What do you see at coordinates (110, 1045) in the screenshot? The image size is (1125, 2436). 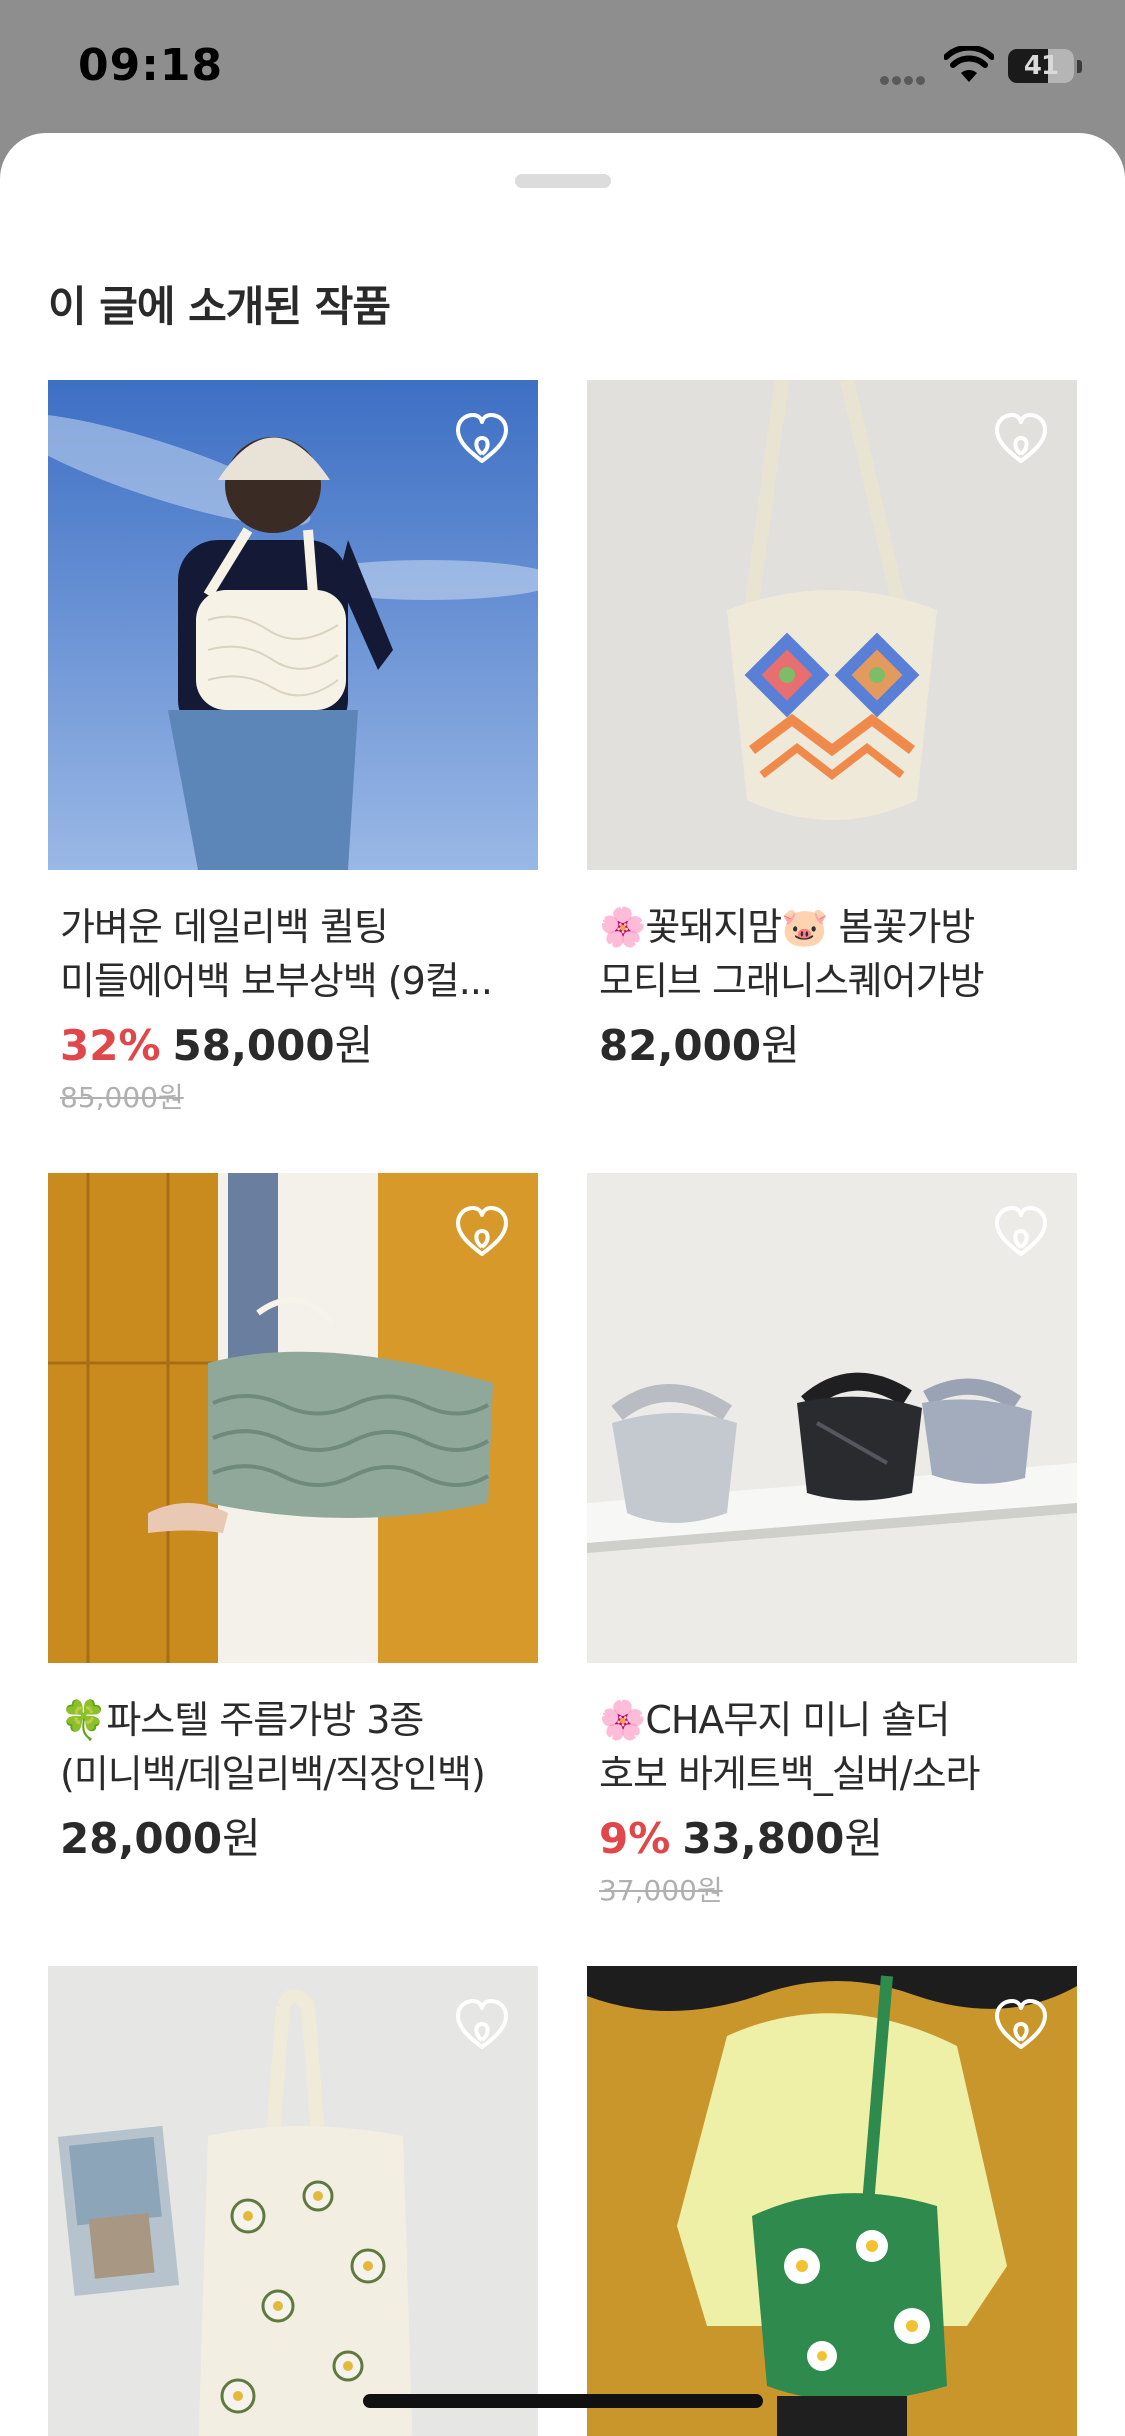 I see `discount-rate: 32%` at bounding box center [110, 1045].